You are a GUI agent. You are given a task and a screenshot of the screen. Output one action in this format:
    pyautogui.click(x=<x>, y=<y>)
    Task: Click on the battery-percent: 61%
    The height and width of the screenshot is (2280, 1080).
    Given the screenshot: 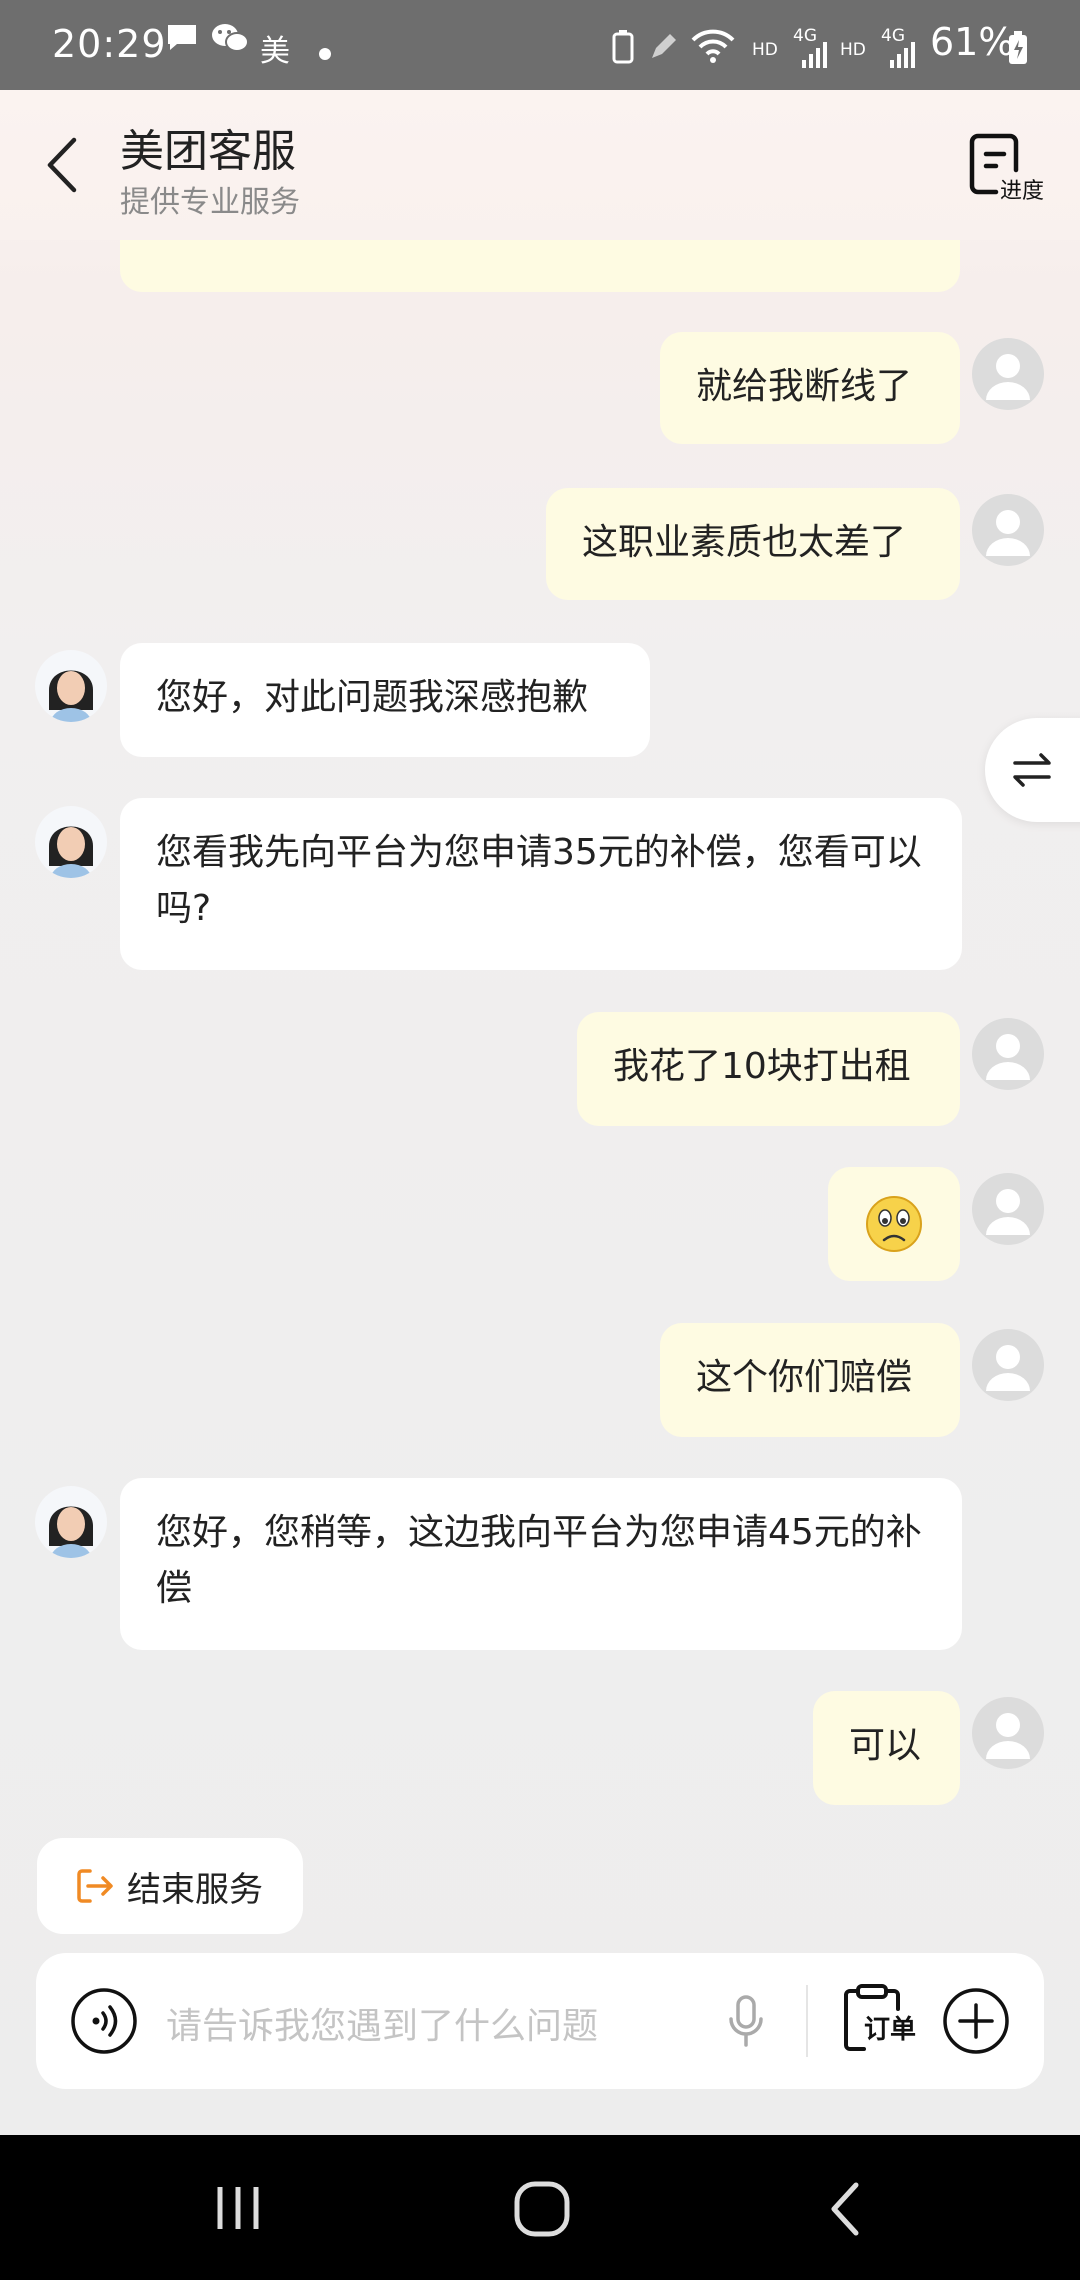 What is the action you would take?
    pyautogui.click(x=972, y=42)
    